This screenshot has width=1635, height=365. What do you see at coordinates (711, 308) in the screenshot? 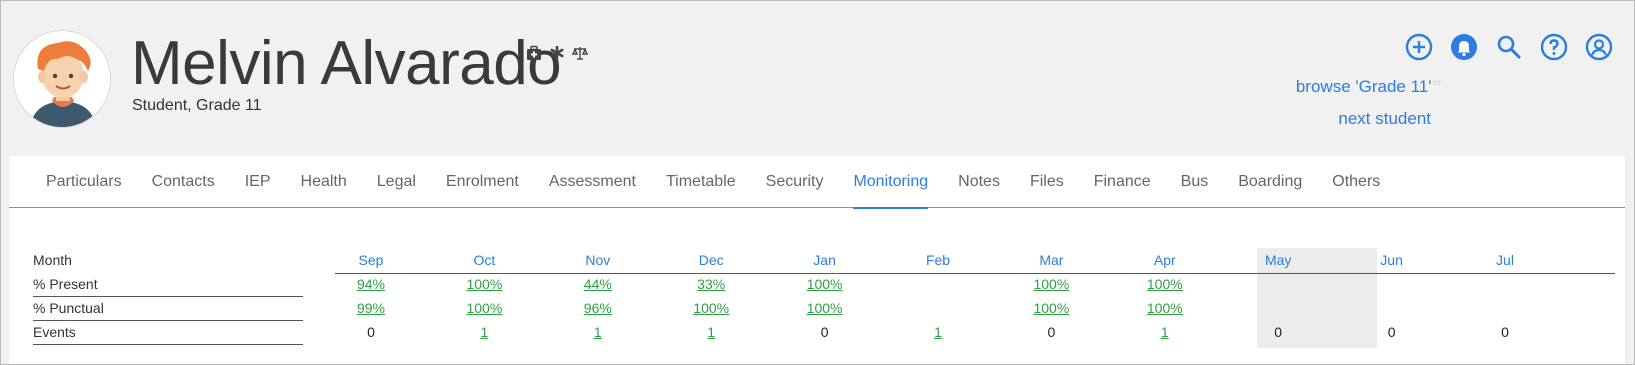
I see `punctual-cell-dec: 100%` at bounding box center [711, 308].